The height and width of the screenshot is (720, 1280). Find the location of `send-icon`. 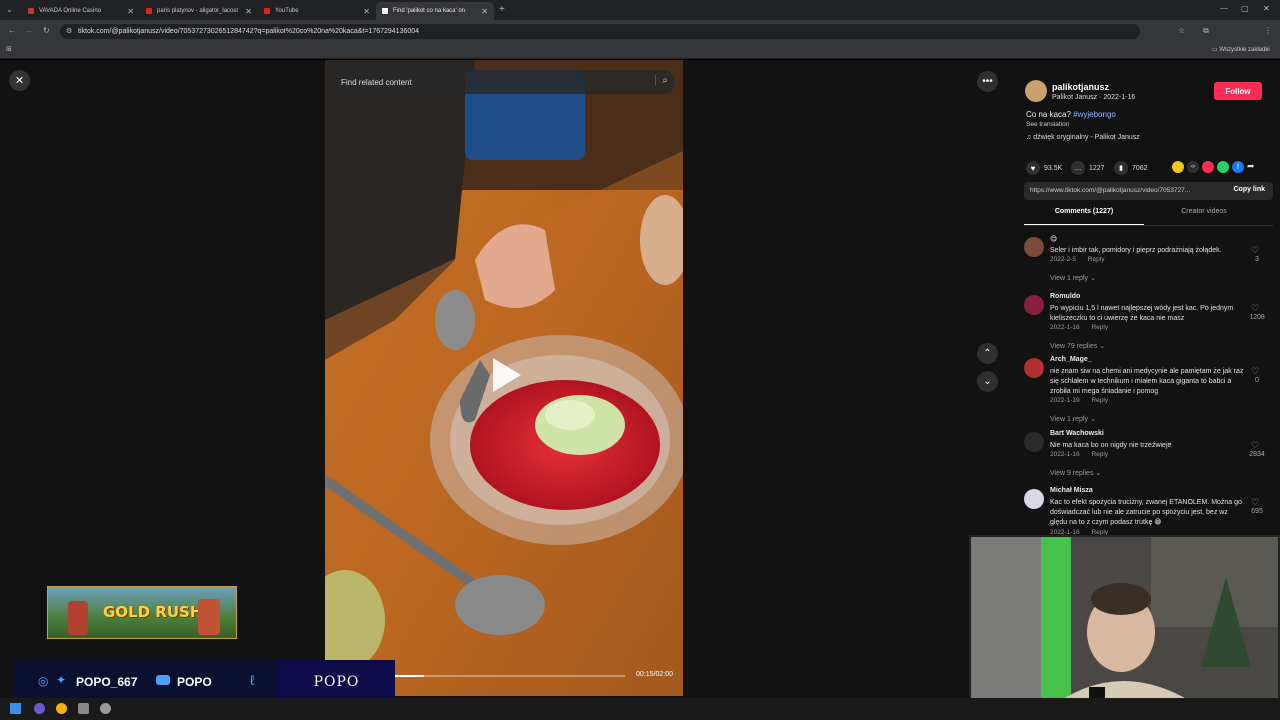

send-icon is located at coordinates (1208, 167).